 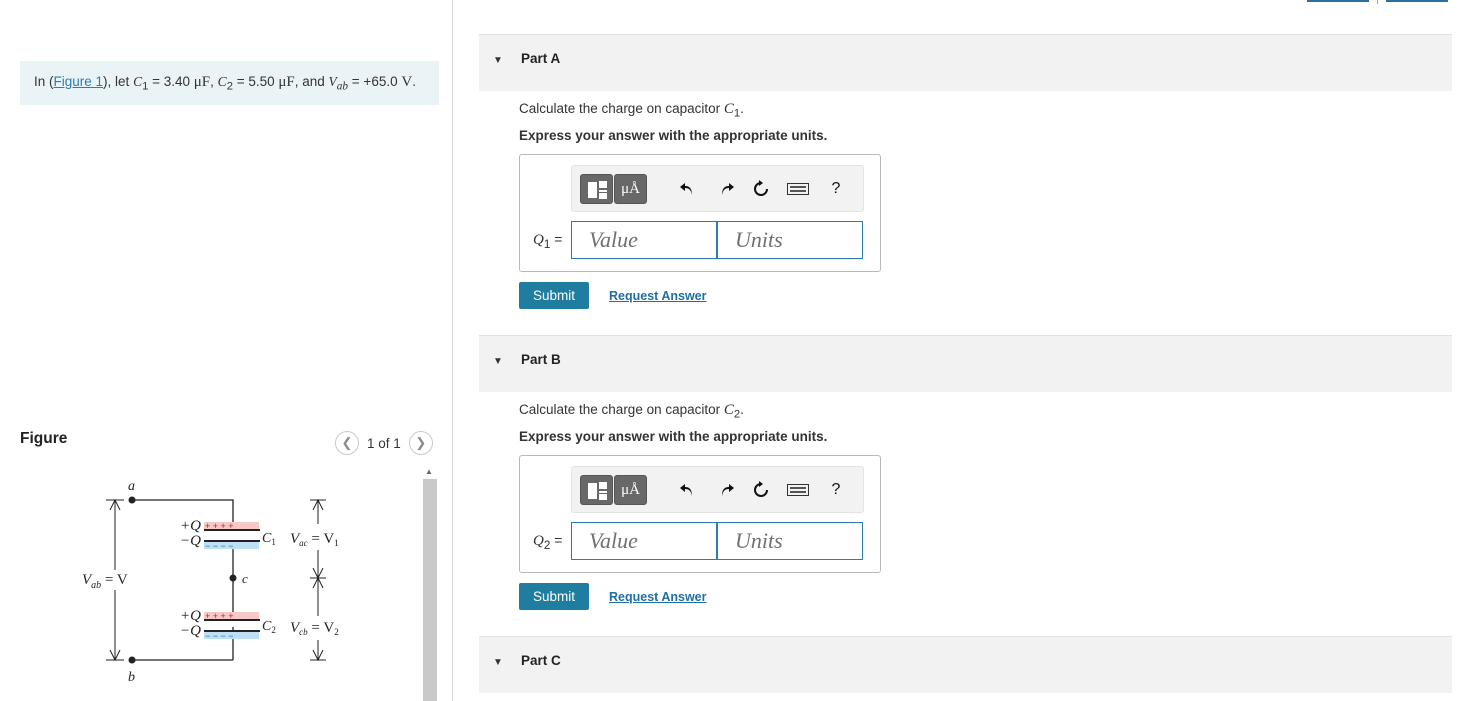 I want to click on c1-minus-q-label: −Q, so click(x=190, y=541).